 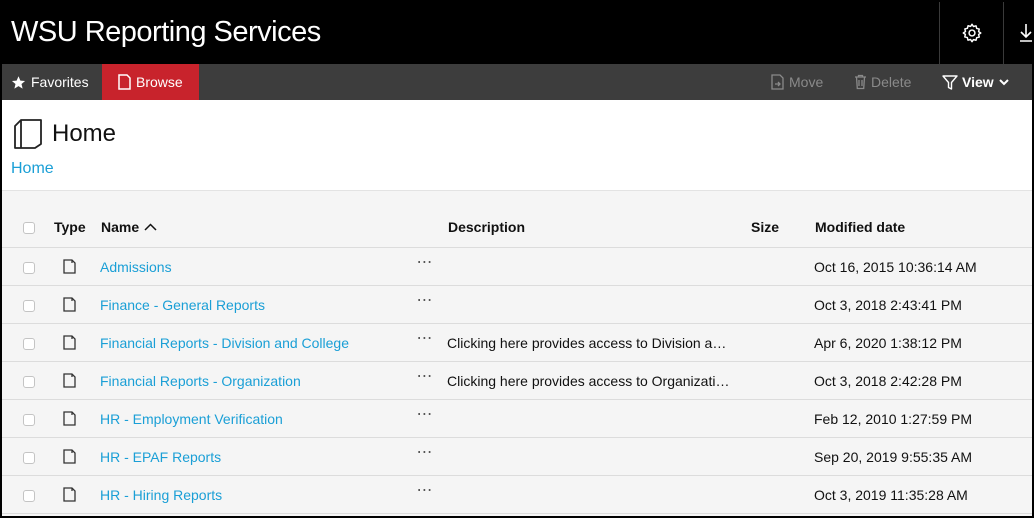 I want to click on column-name: Name, so click(x=129, y=227).